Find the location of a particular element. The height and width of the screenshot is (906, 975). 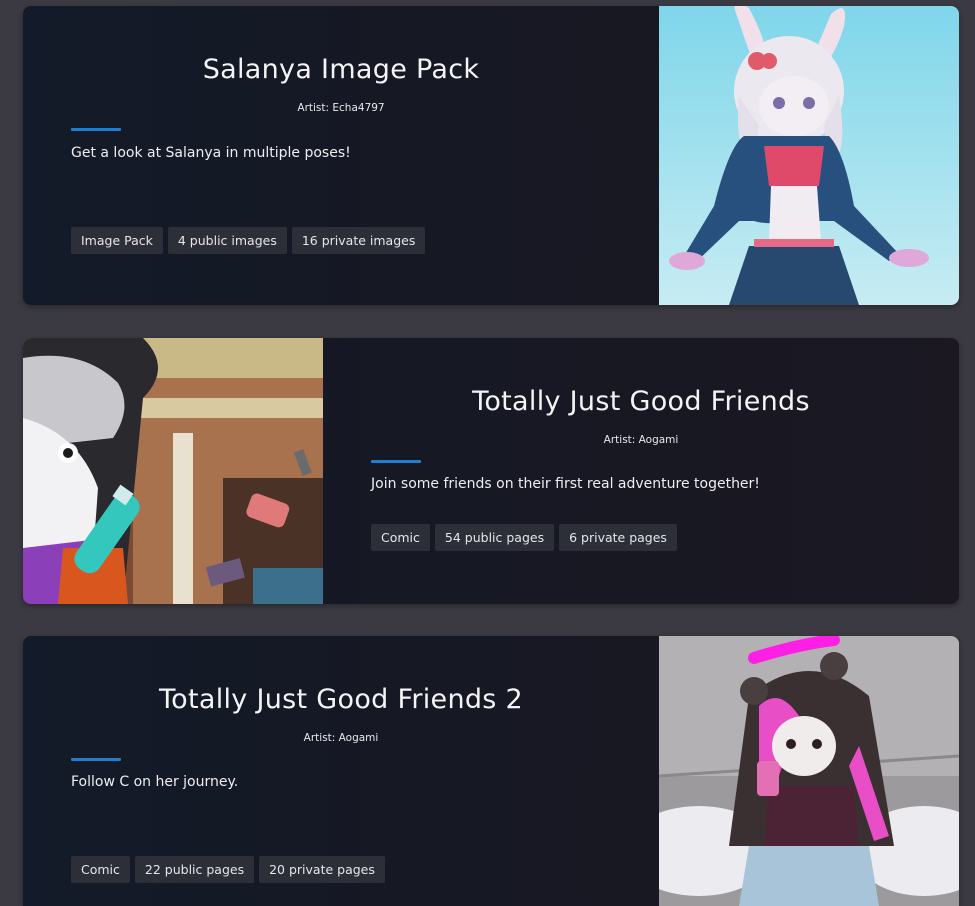

tag-type: Image Pack is located at coordinates (117, 240).